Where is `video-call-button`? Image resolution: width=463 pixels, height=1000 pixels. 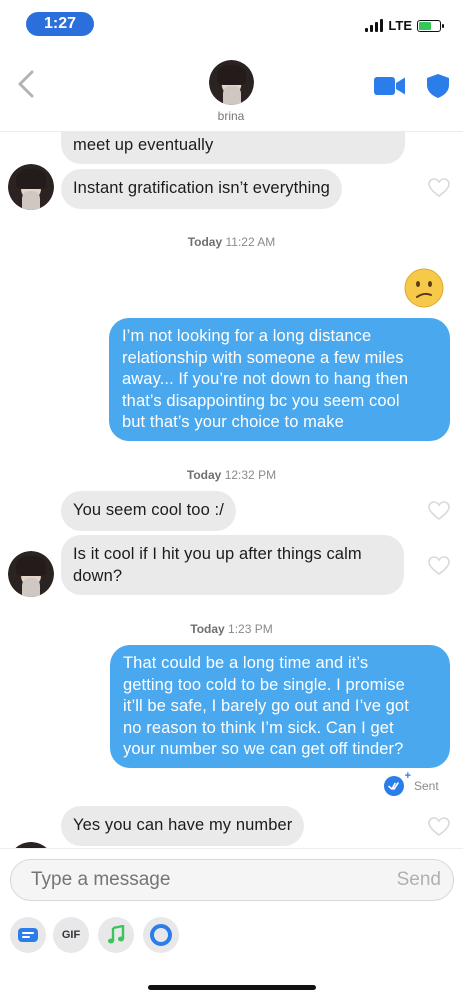 video-call-button is located at coordinates (390, 86).